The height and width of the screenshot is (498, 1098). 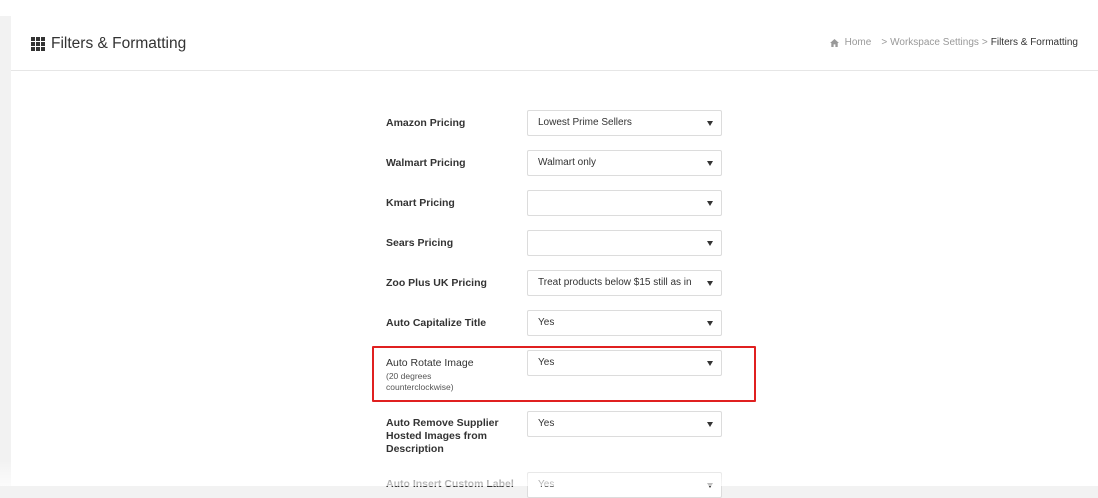 I want to click on setting-label: Sears Pricing, so click(x=420, y=243).